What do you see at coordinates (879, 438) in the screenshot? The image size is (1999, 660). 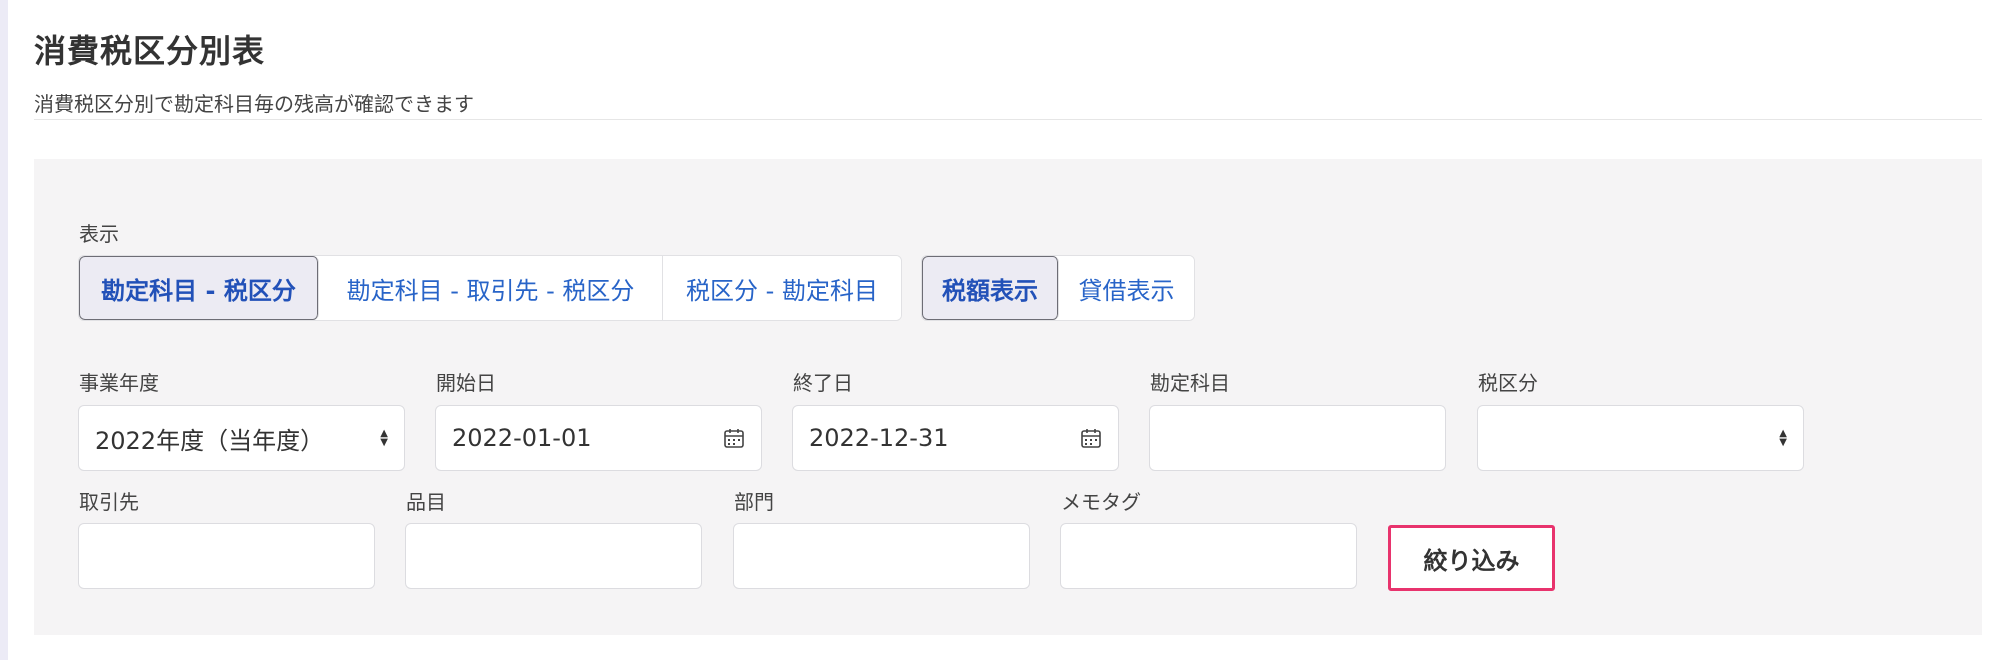 I see `end-date-value: 2022-12-31` at bounding box center [879, 438].